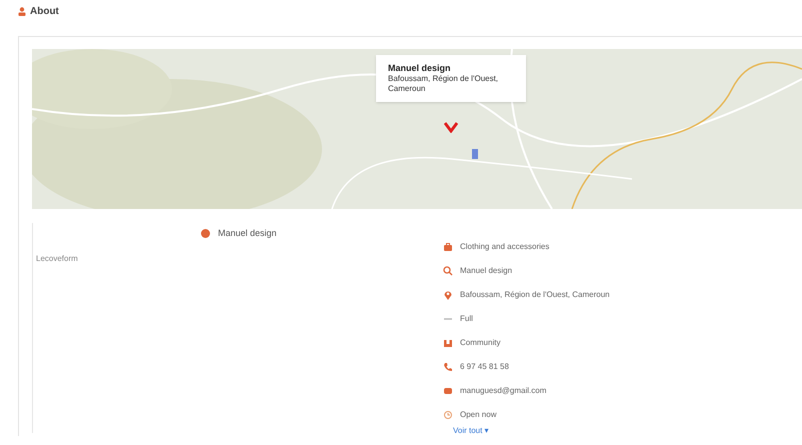 Image resolution: width=802 pixels, height=445 pixels. I want to click on business-name: Manuel design, so click(247, 233).